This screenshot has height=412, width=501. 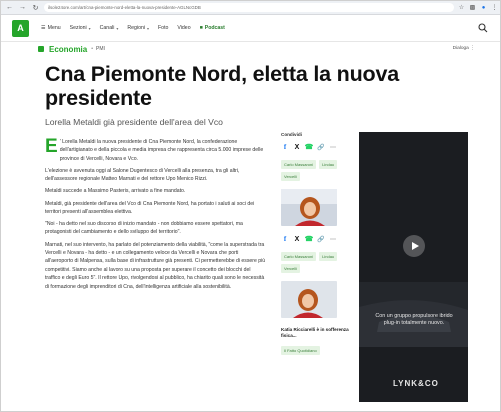 What do you see at coordinates (100, 49) in the screenshot?
I see `subsection-link: PMI` at bounding box center [100, 49].